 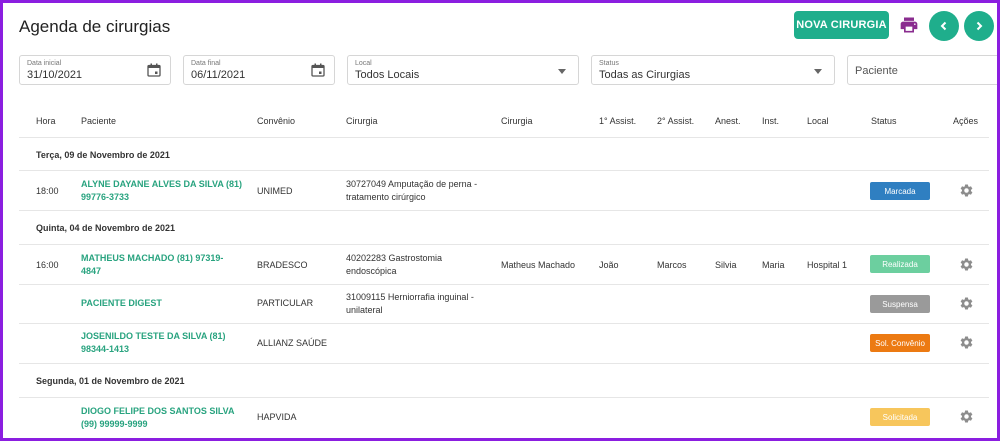 I want to click on patient-link: PACIENTE DIGEST, so click(x=121, y=303).